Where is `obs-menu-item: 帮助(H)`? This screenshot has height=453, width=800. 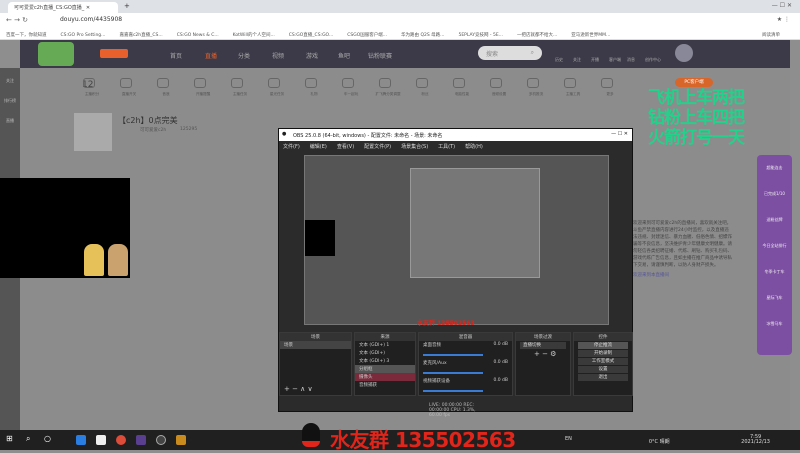
obs-menu-item: 帮助(H) is located at coordinates (474, 147).